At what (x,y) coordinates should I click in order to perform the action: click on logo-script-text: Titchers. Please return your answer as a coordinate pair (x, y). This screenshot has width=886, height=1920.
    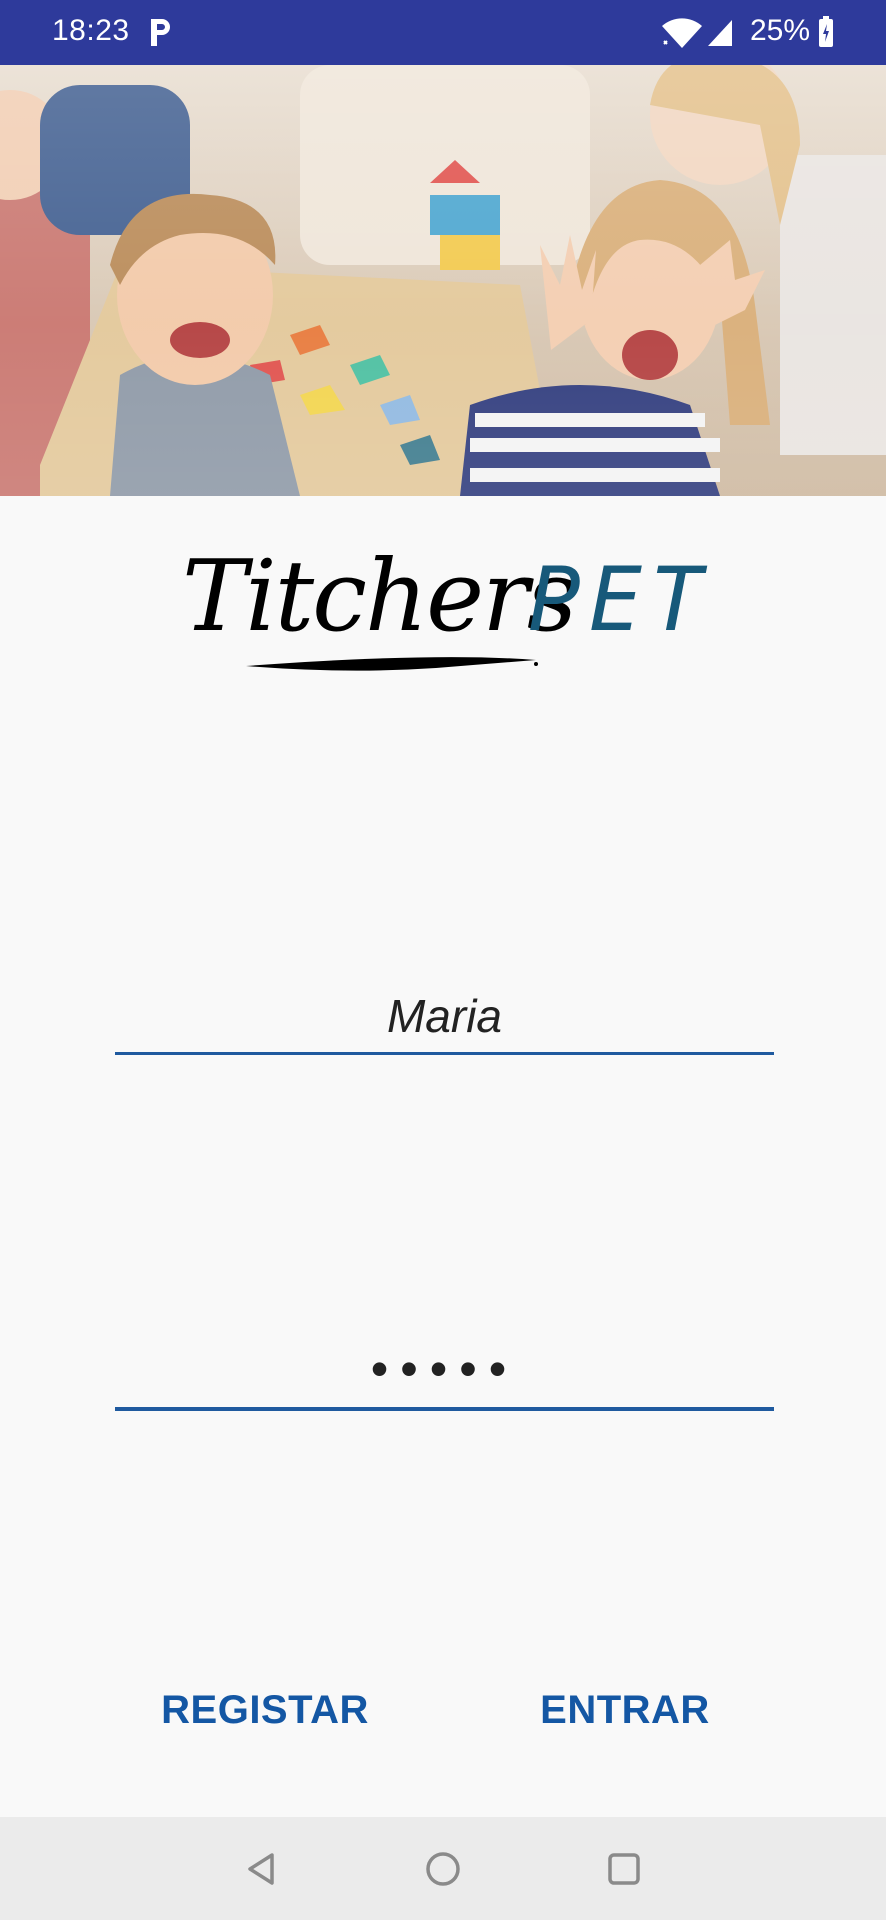
    Looking at the image, I should click on (379, 597).